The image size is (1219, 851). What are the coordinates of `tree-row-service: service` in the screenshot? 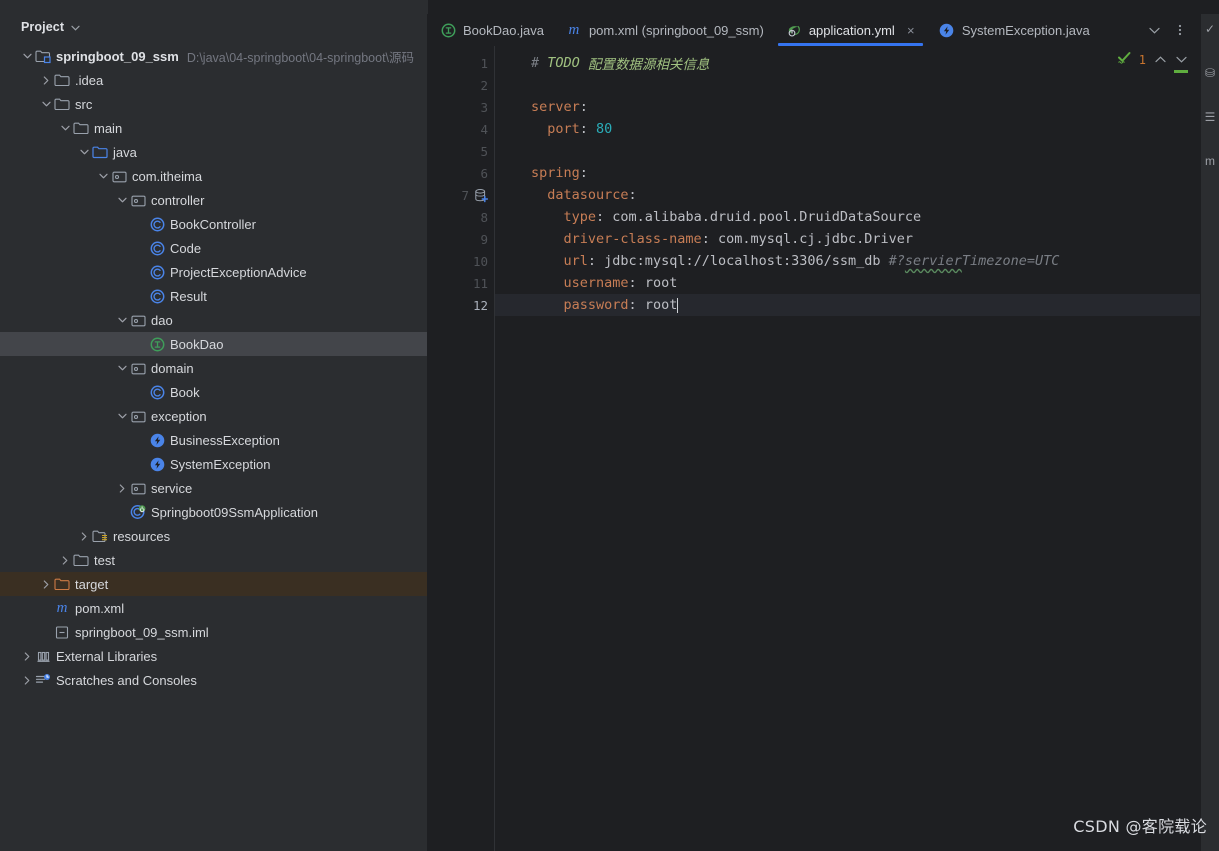 It's located at (213, 488).